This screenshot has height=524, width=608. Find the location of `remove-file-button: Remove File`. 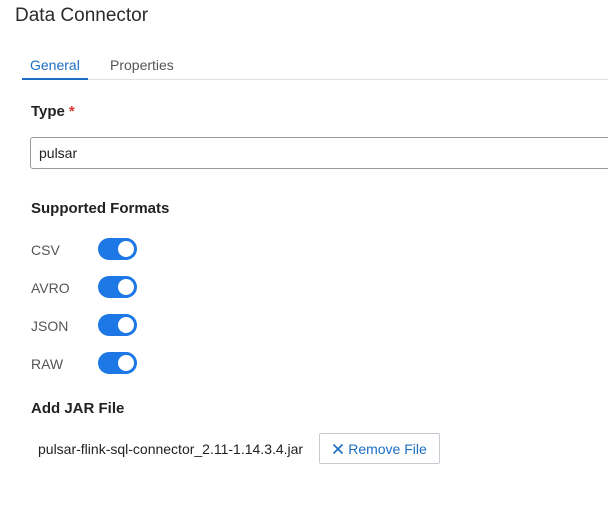

remove-file-button: Remove File is located at coordinates (379, 448).